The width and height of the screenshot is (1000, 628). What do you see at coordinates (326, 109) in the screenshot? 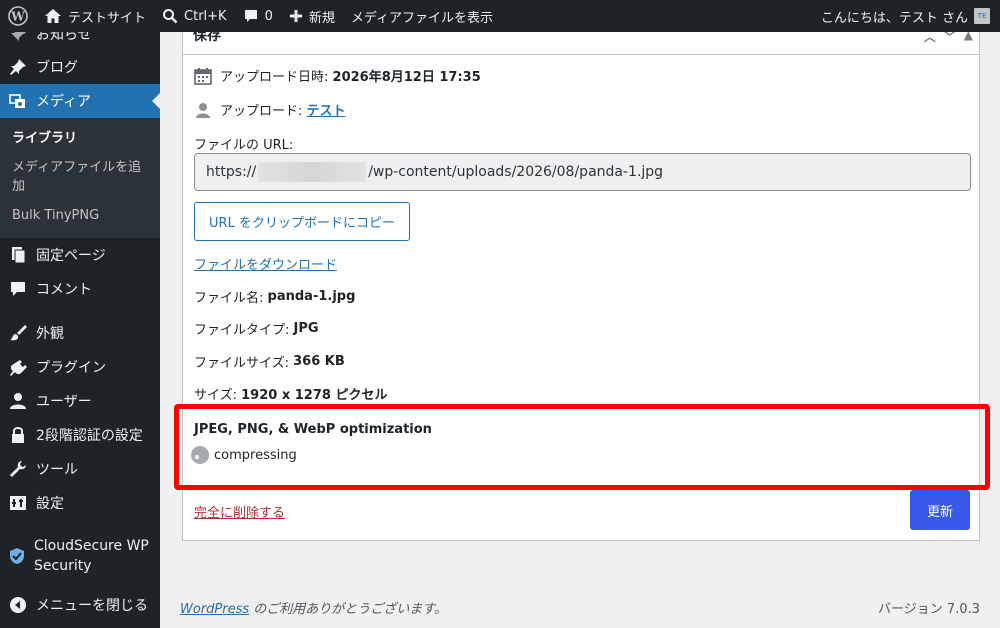
I see `uploader-link: テスト` at bounding box center [326, 109].